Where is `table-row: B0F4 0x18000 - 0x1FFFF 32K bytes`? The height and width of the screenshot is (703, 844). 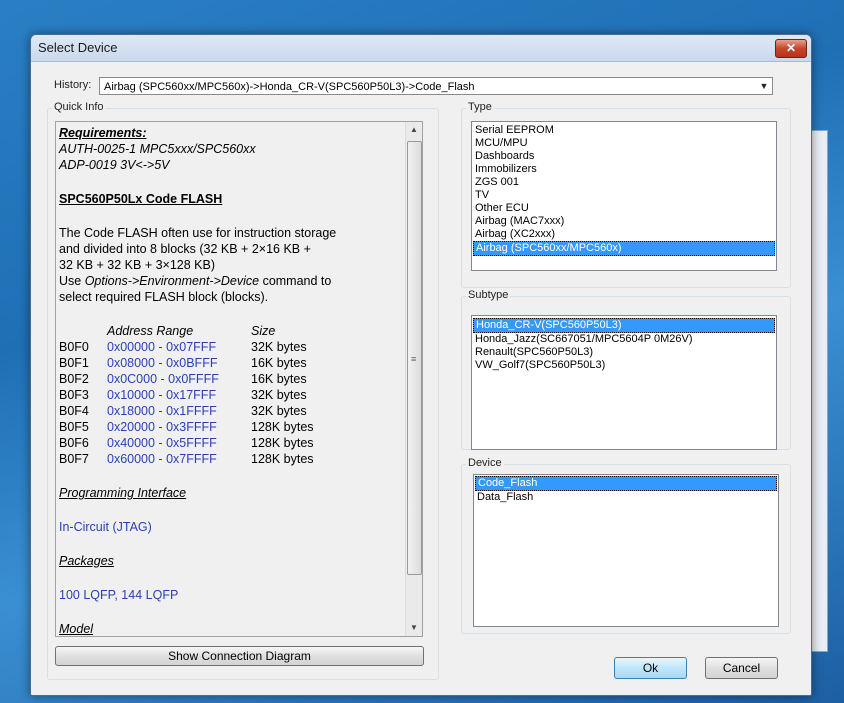 table-row: B0F4 0x18000 - 0x1FFFF 32K bytes is located at coordinates (229, 411).